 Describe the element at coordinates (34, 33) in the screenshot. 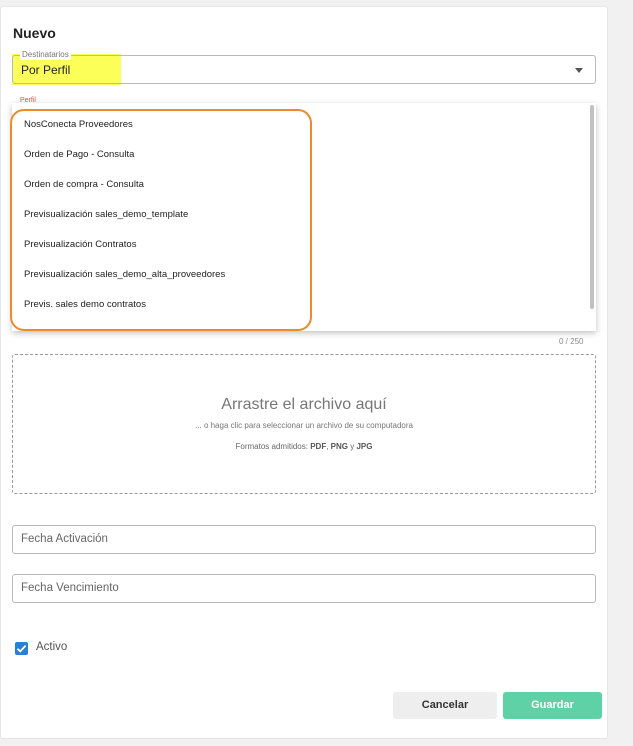

I see `dialog-title: Nuevo` at that location.